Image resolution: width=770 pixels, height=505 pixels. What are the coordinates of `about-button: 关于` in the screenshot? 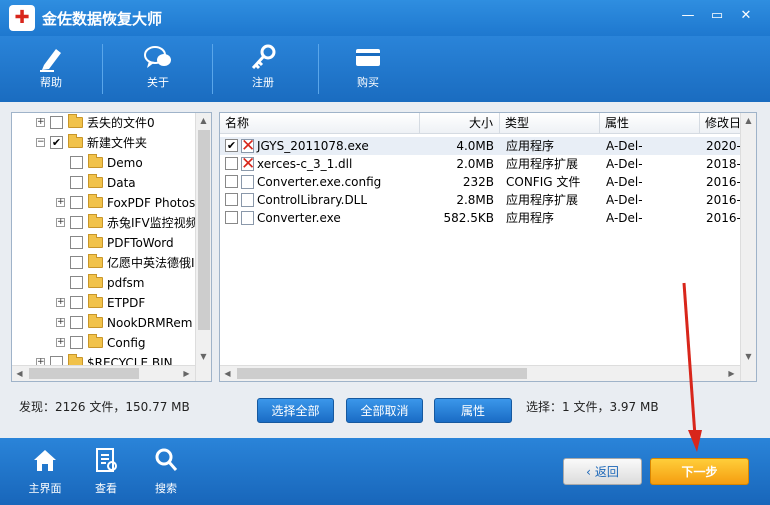 It's located at (158, 69).